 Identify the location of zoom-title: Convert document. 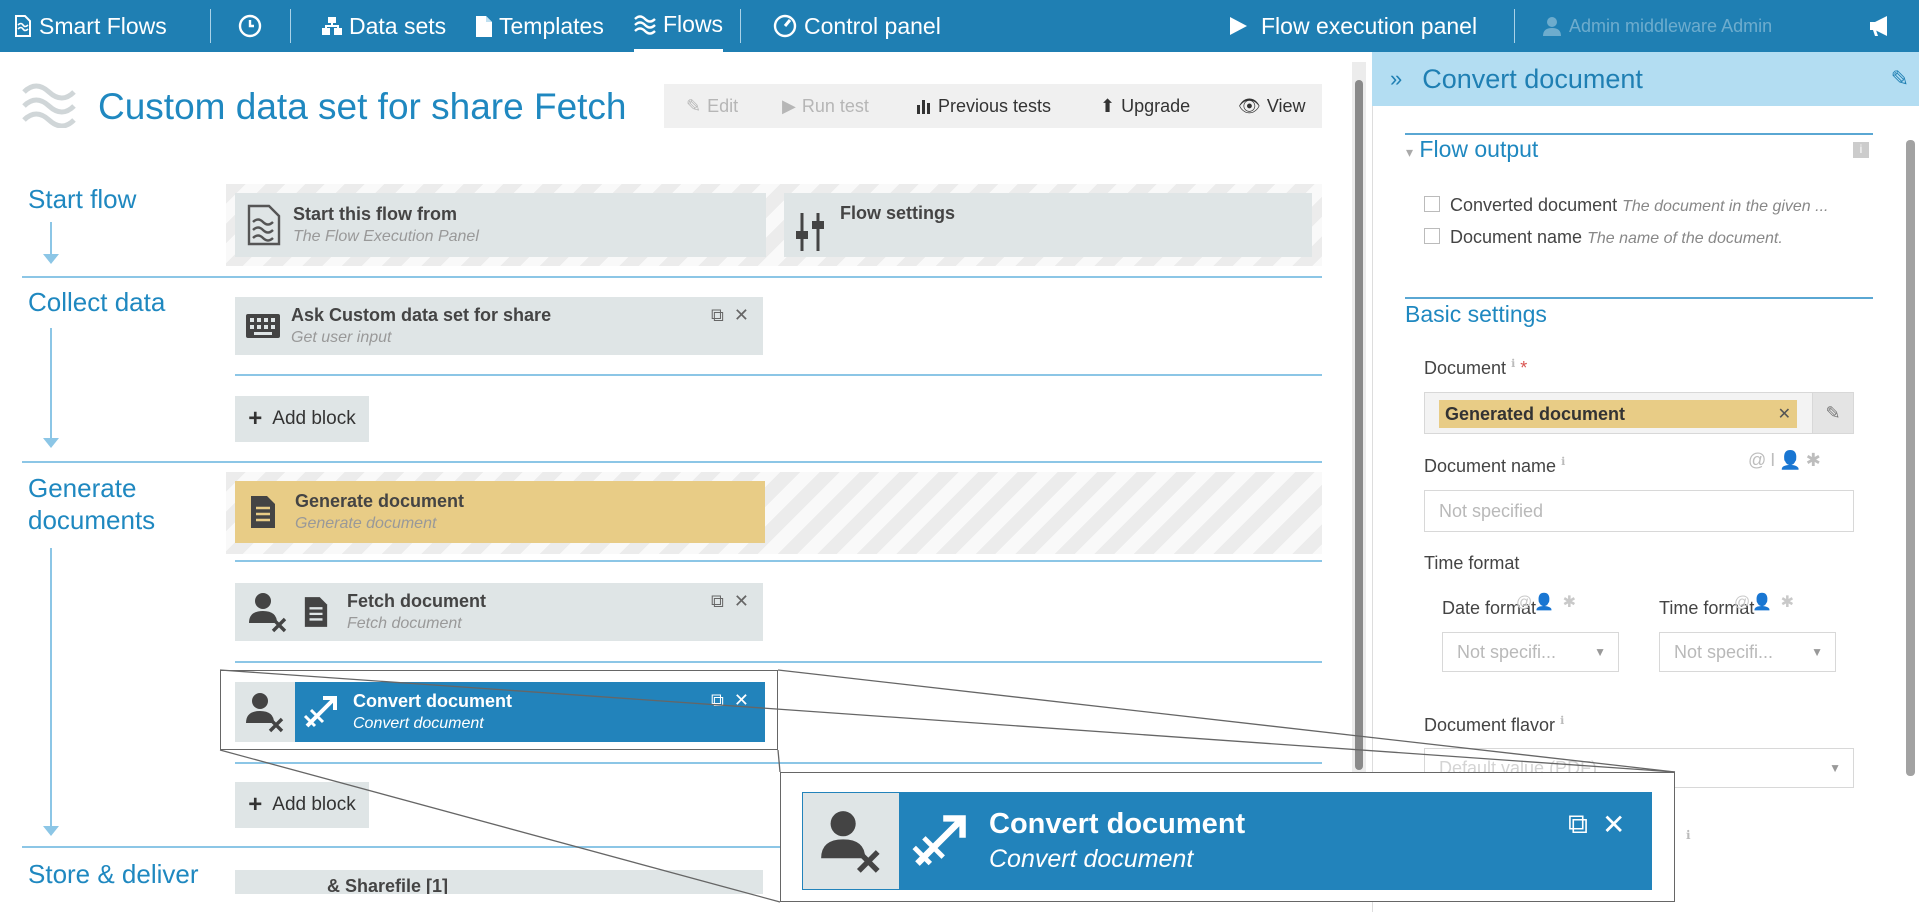
(1117, 824).